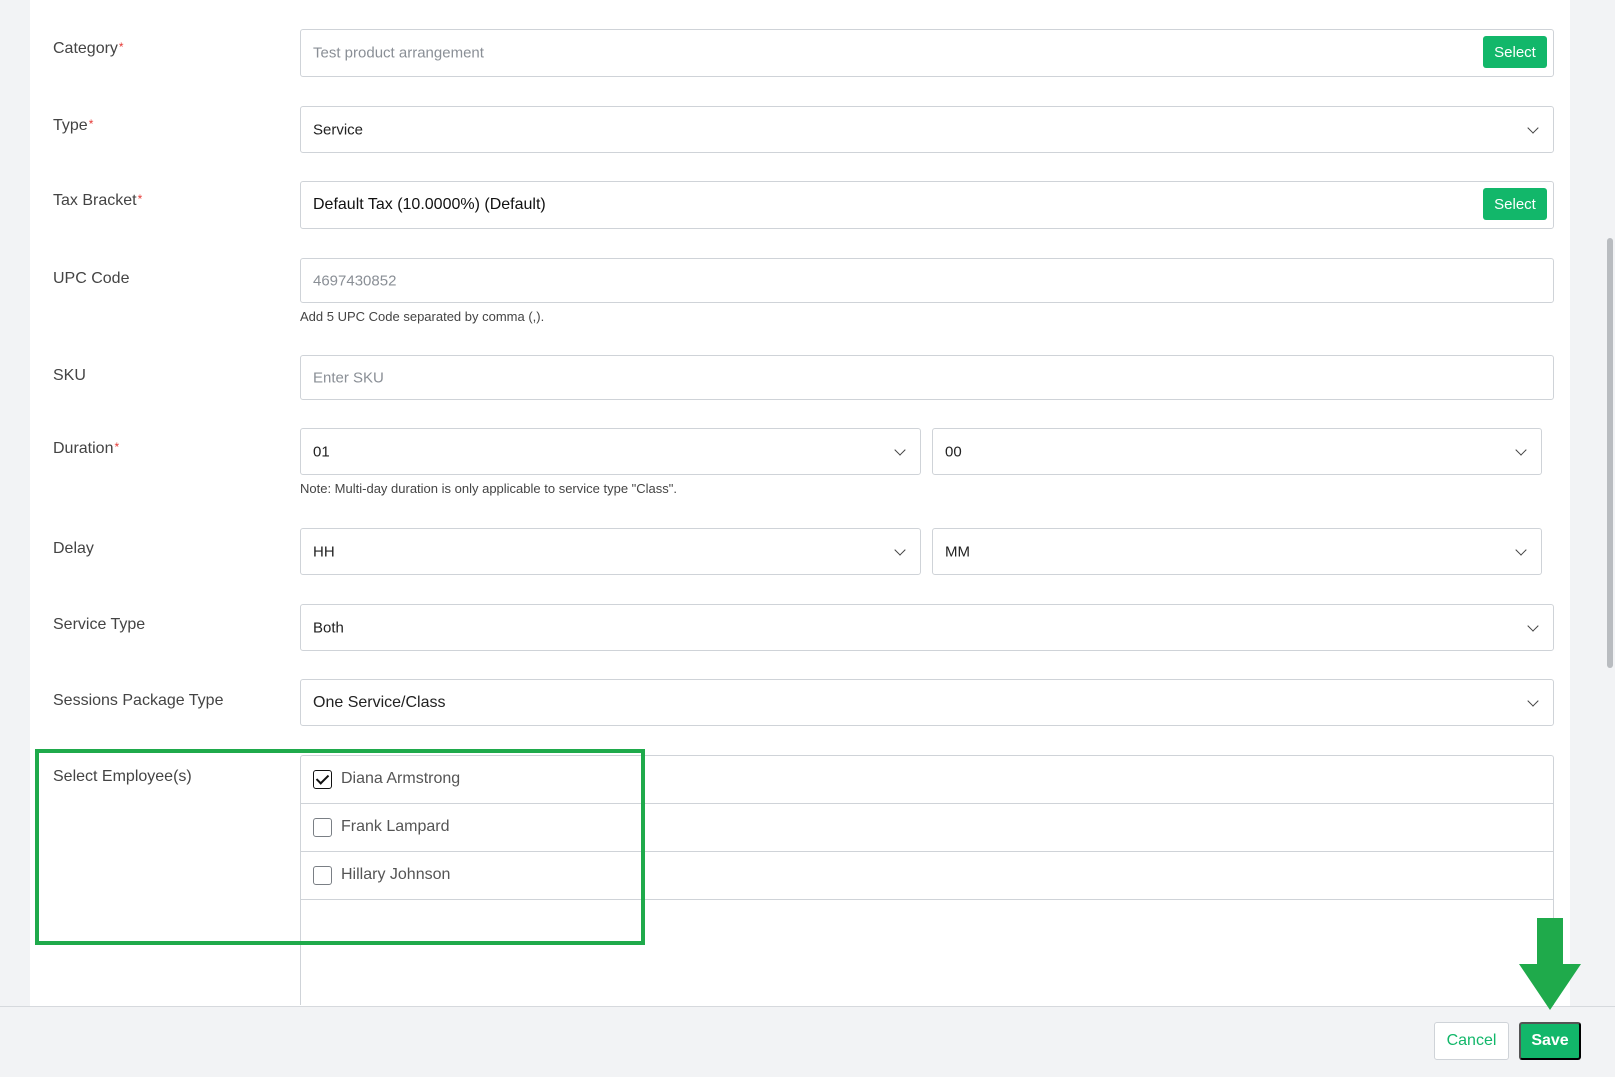 The image size is (1615, 1077). What do you see at coordinates (1610, 453) in the screenshot?
I see `scrollbar` at bounding box center [1610, 453].